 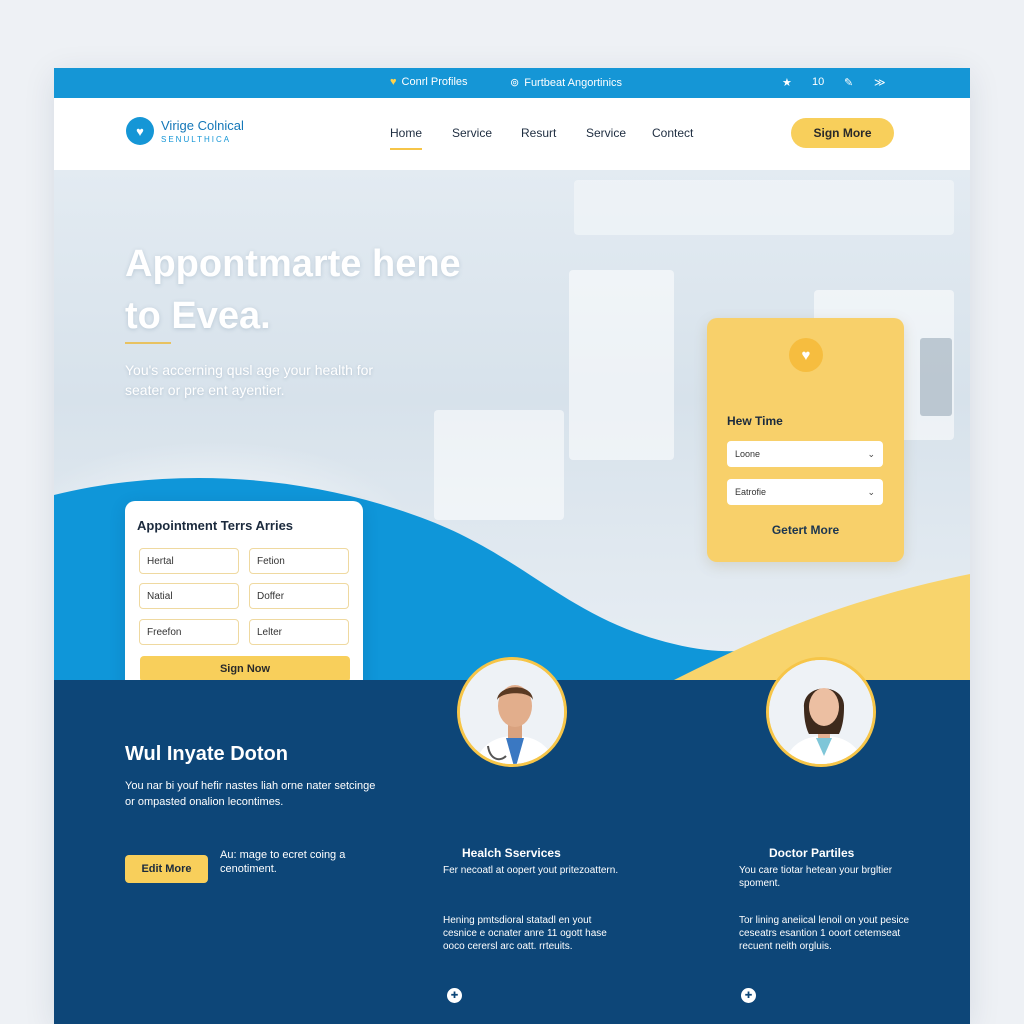 I want to click on male-doctor-portrait, so click(x=512, y=712).